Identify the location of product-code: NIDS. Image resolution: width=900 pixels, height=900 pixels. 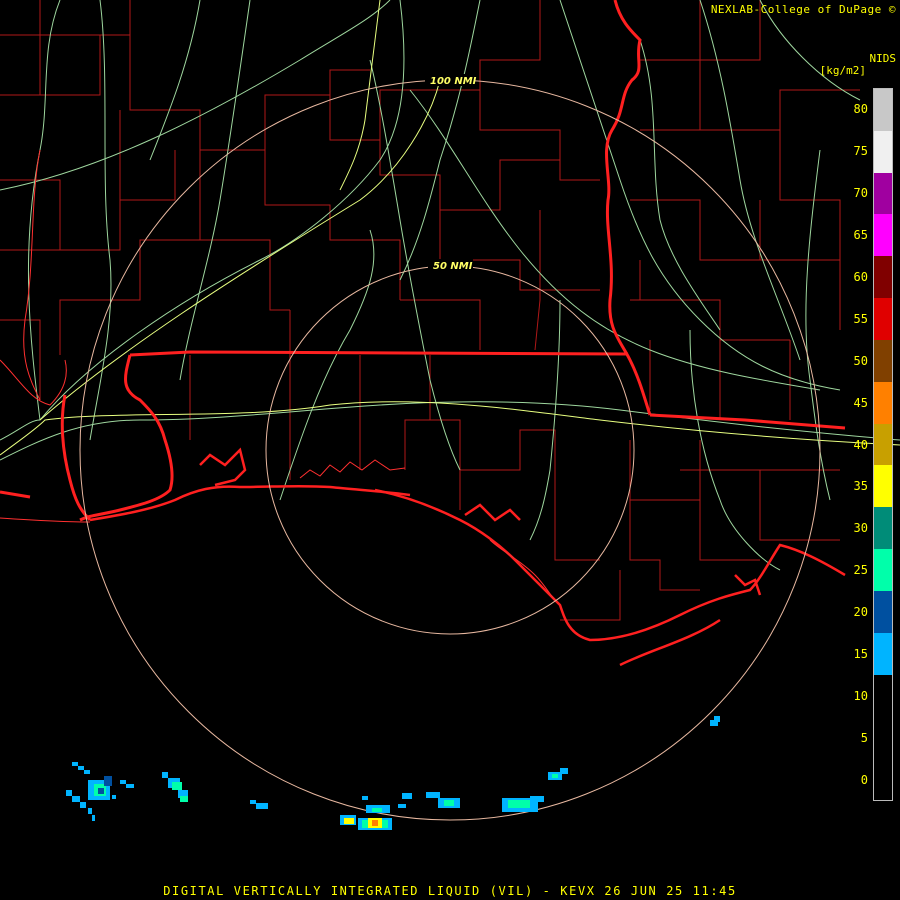
(883, 58).